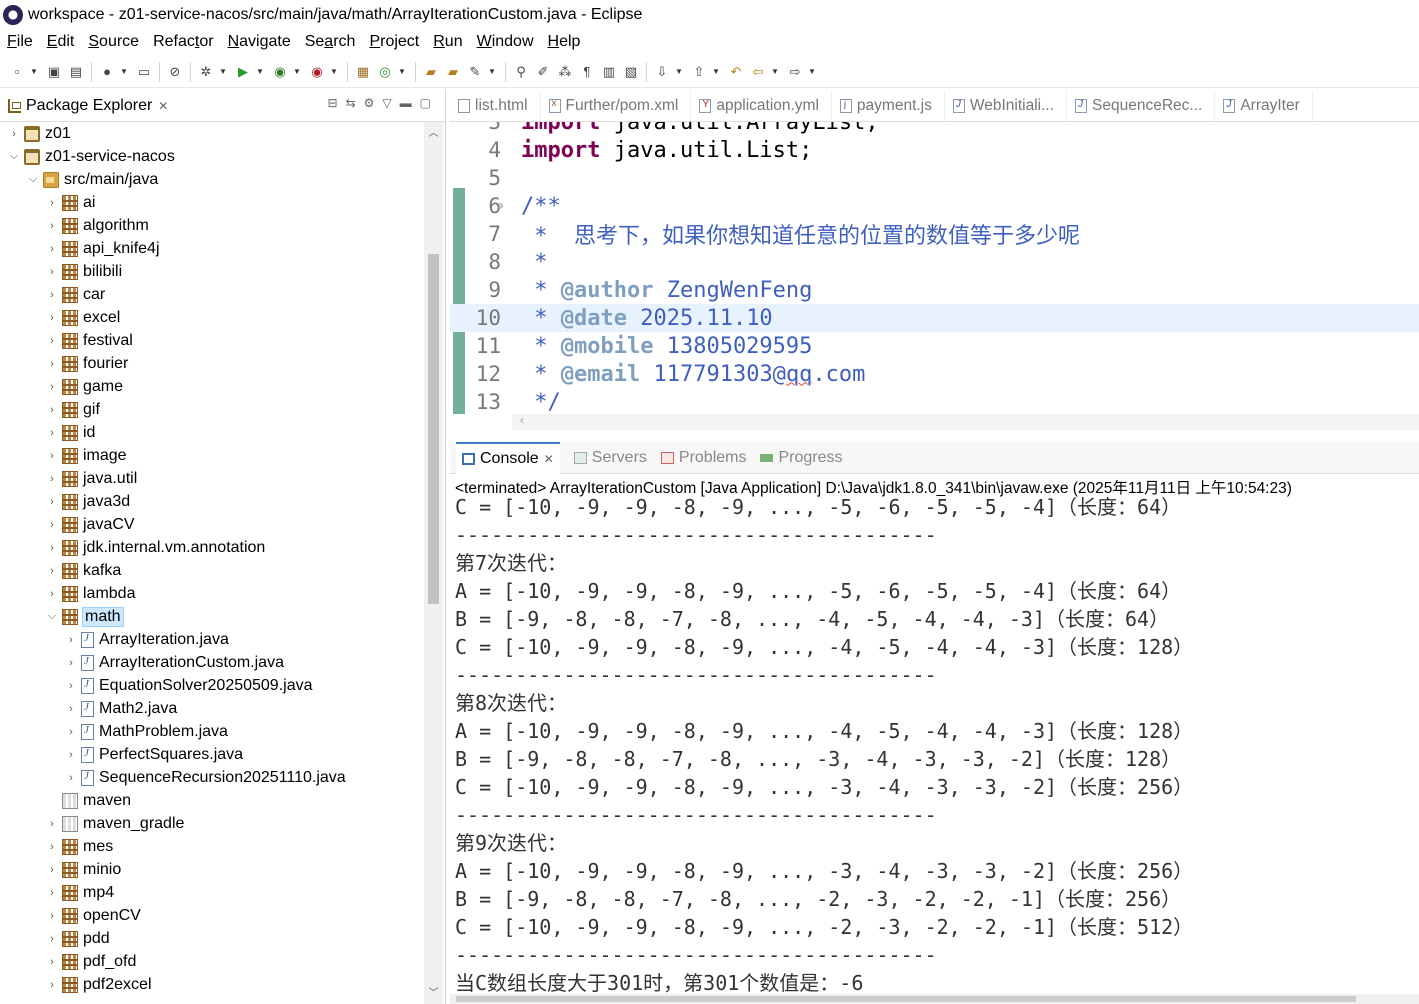 Image resolution: width=1419 pixels, height=1004 pixels. What do you see at coordinates (703, 458) in the screenshot?
I see `tab-problems: Problems` at bounding box center [703, 458].